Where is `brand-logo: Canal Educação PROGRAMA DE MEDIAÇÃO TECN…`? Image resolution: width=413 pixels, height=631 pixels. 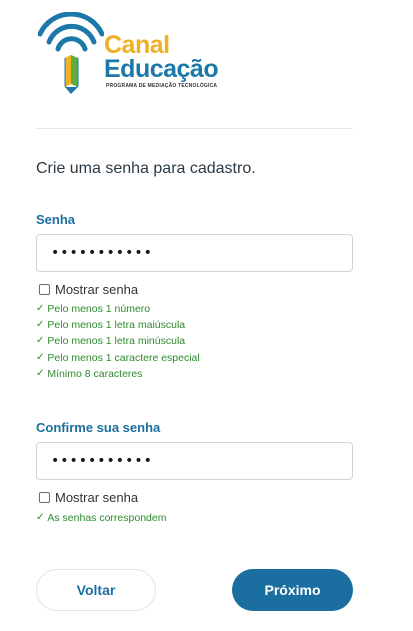
brand-logo: Canal Educação PROGRAMA DE MEDIAÇÃO TECN… is located at coordinates (128, 53).